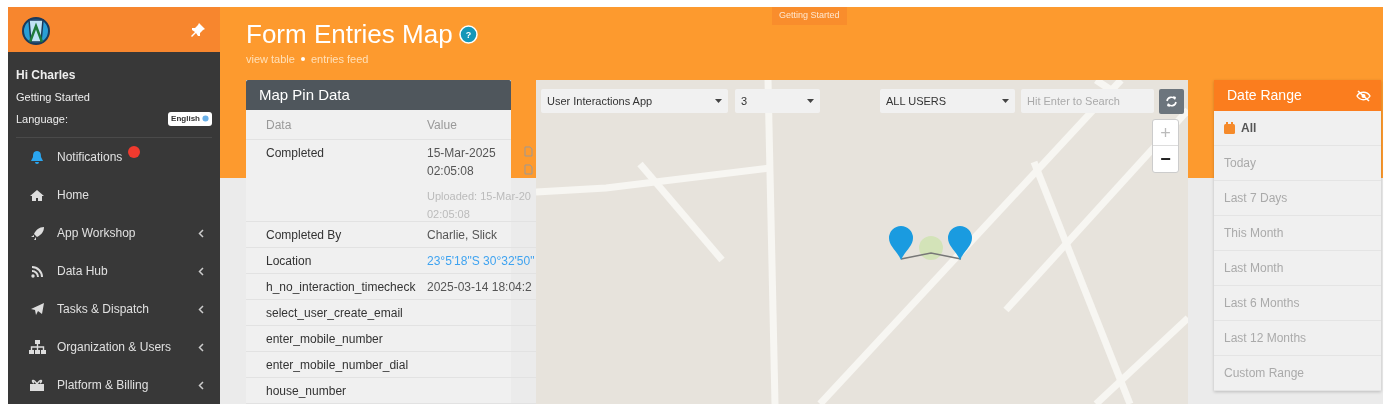 This screenshot has height=412, width=1386. What do you see at coordinates (37, 271) in the screenshot?
I see `rss-icon` at bounding box center [37, 271].